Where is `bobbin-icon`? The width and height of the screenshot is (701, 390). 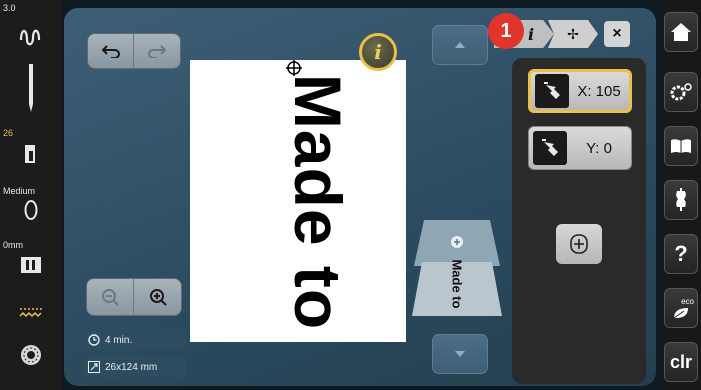 bobbin-icon is located at coordinates (31, 355).